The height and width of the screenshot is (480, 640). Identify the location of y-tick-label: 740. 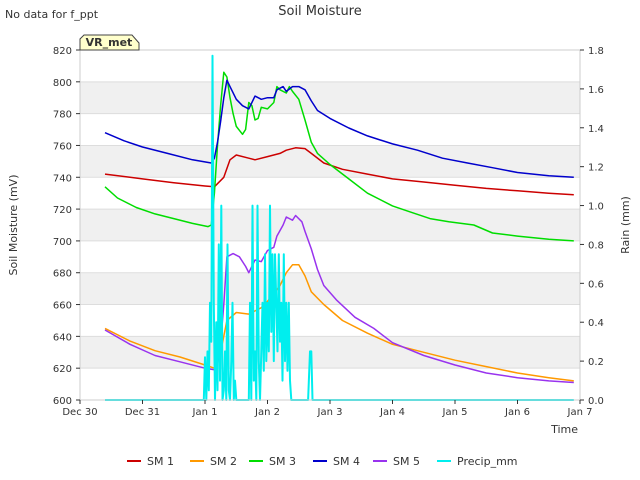
(62, 178).